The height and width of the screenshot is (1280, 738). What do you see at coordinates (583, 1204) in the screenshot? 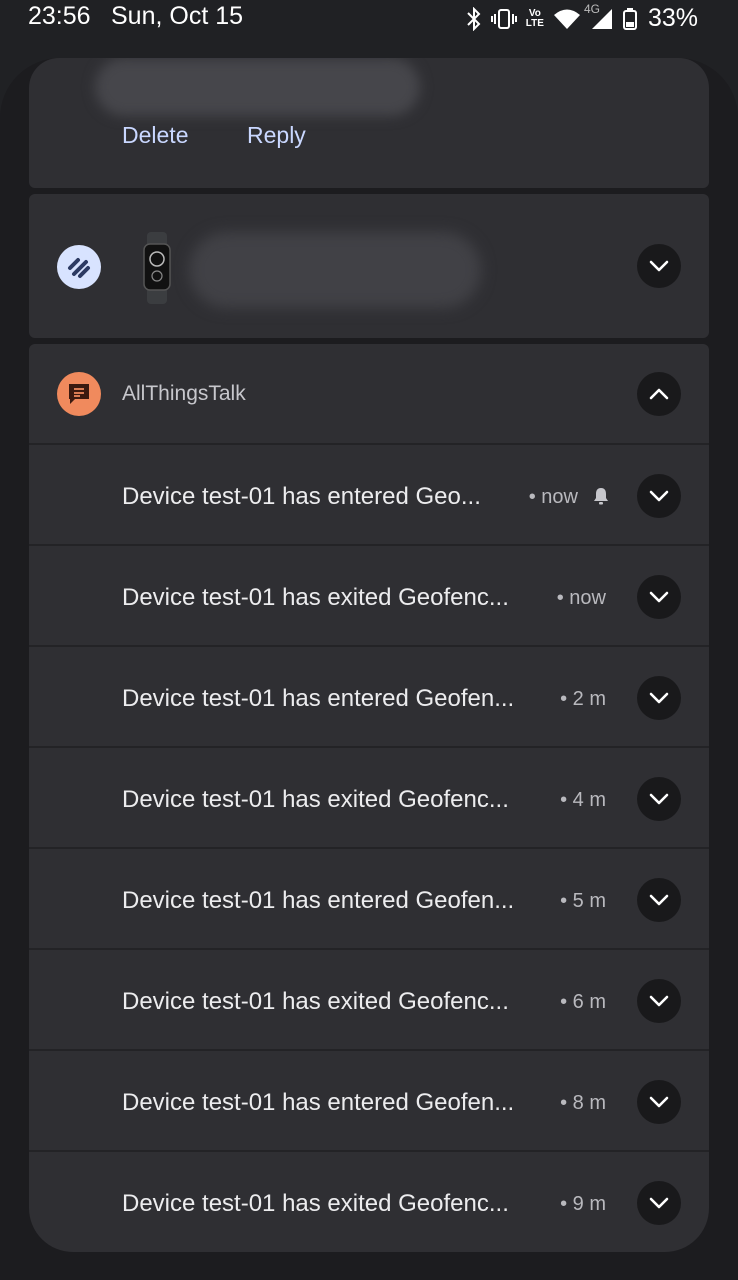
I see `notification-time: • 9 m` at bounding box center [583, 1204].